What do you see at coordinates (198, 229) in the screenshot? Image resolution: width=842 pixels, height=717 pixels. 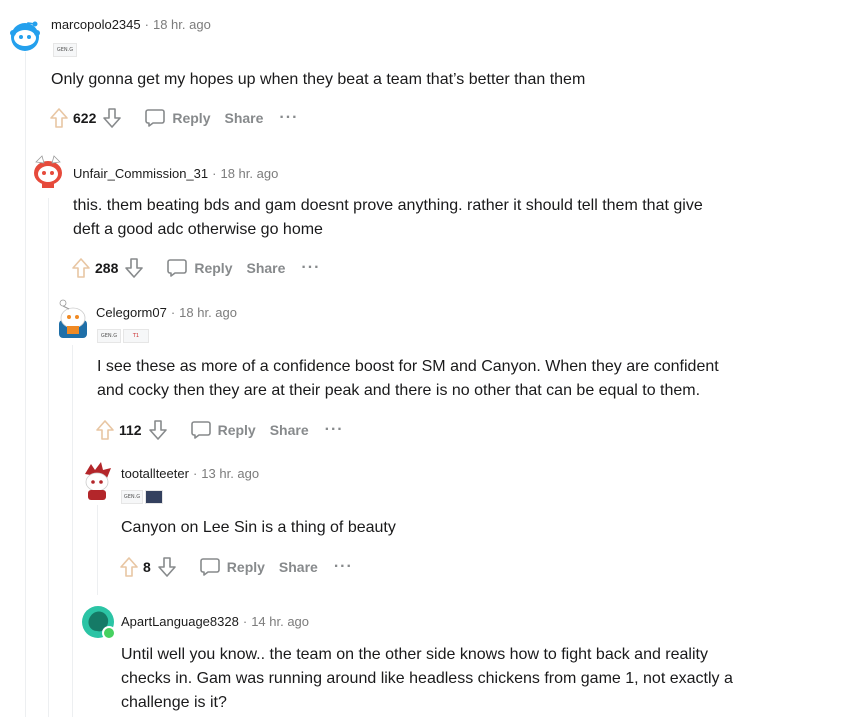 I see `comment-text-line: deft a good adc otherwise go home` at bounding box center [198, 229].